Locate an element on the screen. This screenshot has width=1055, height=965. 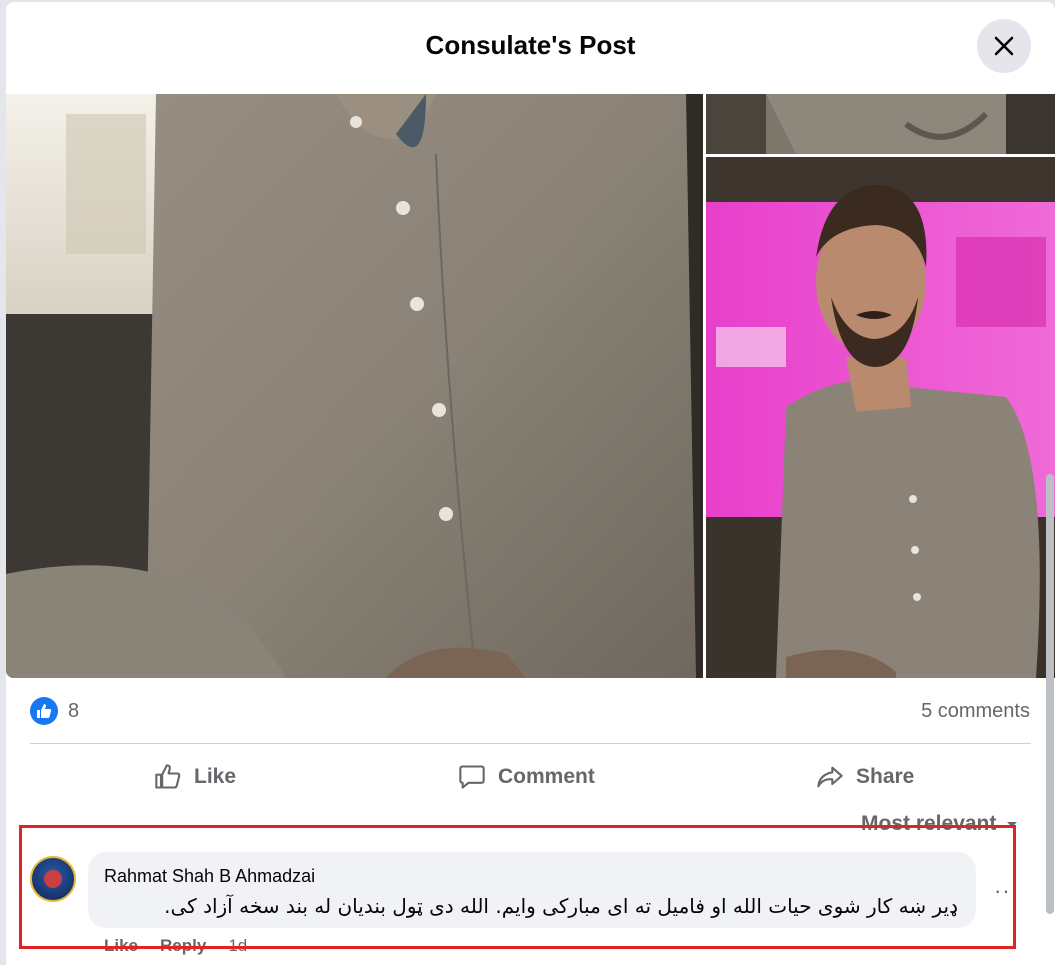
comment-button: Comment is located at coordinates (526, 777).